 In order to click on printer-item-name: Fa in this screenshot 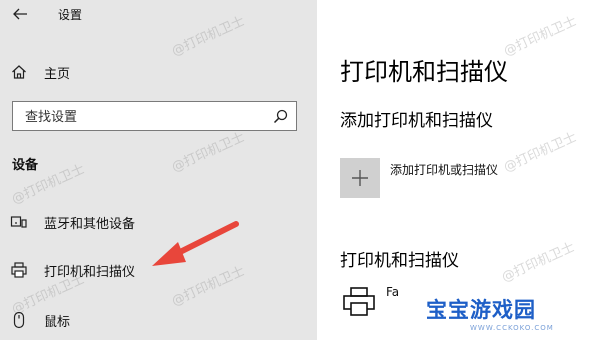, I will do `click(392, 292)`.